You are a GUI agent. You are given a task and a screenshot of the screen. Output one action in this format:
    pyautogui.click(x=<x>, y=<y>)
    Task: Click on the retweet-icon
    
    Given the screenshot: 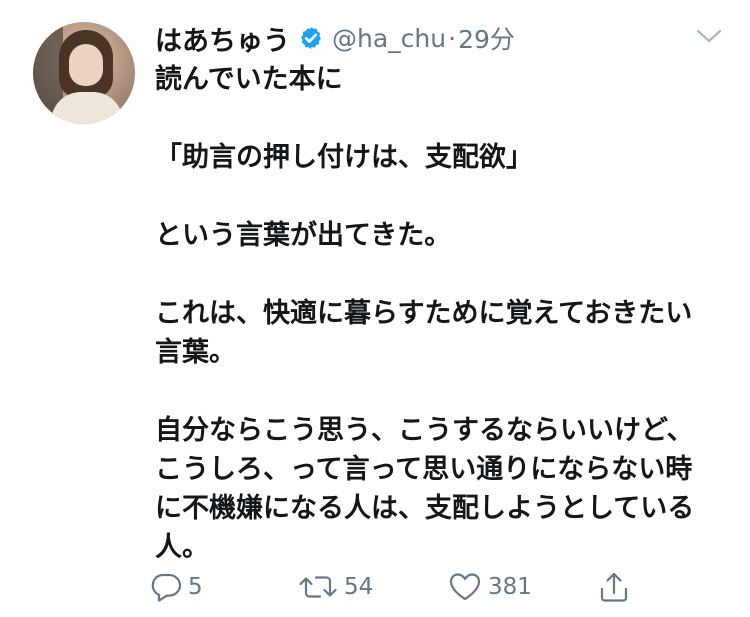 What is the action you would take?
    pyautogui.click(x=318, y=587)
    